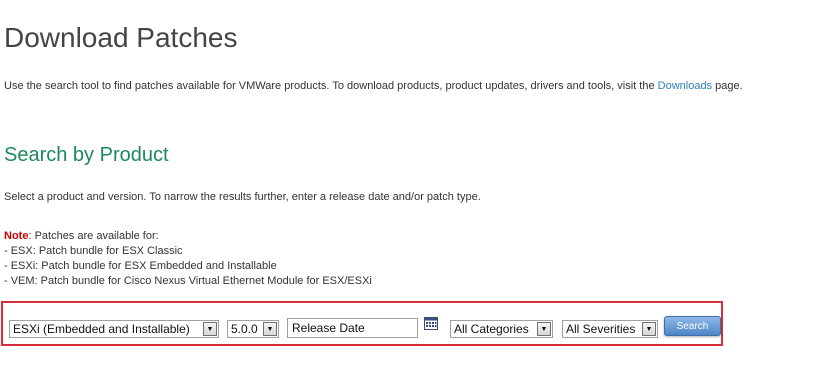 The width and height of the screenshot is (832, 366). What do you see at coordinates (121, 37) in the screenshot?
I see `page-title: Download Patches` at bounding box center [121, 37].